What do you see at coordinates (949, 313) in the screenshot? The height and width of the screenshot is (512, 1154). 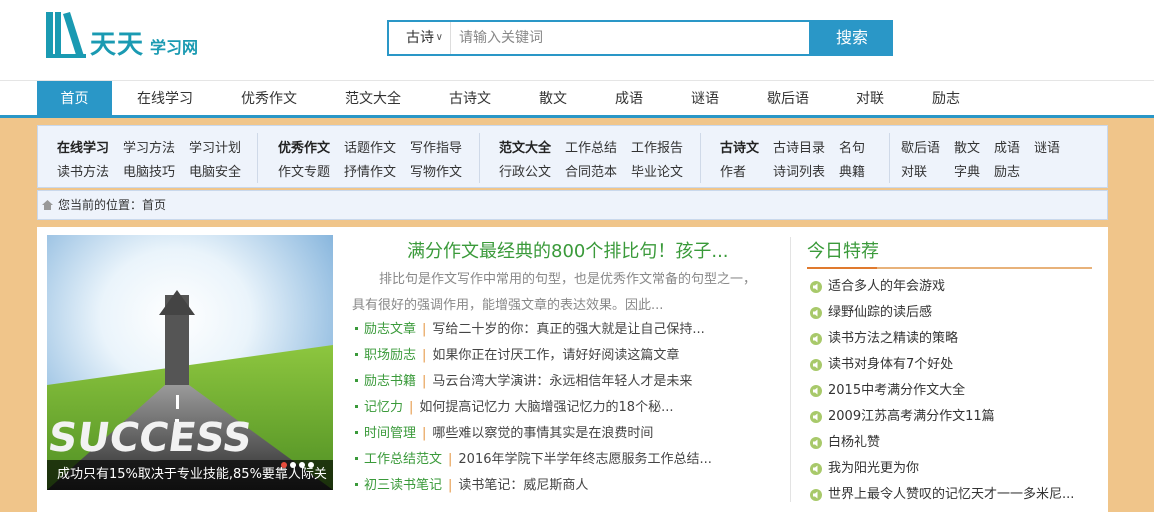 I see `recommend-item: 绿野仙踪的读后感` at bounding box center [949, 313].